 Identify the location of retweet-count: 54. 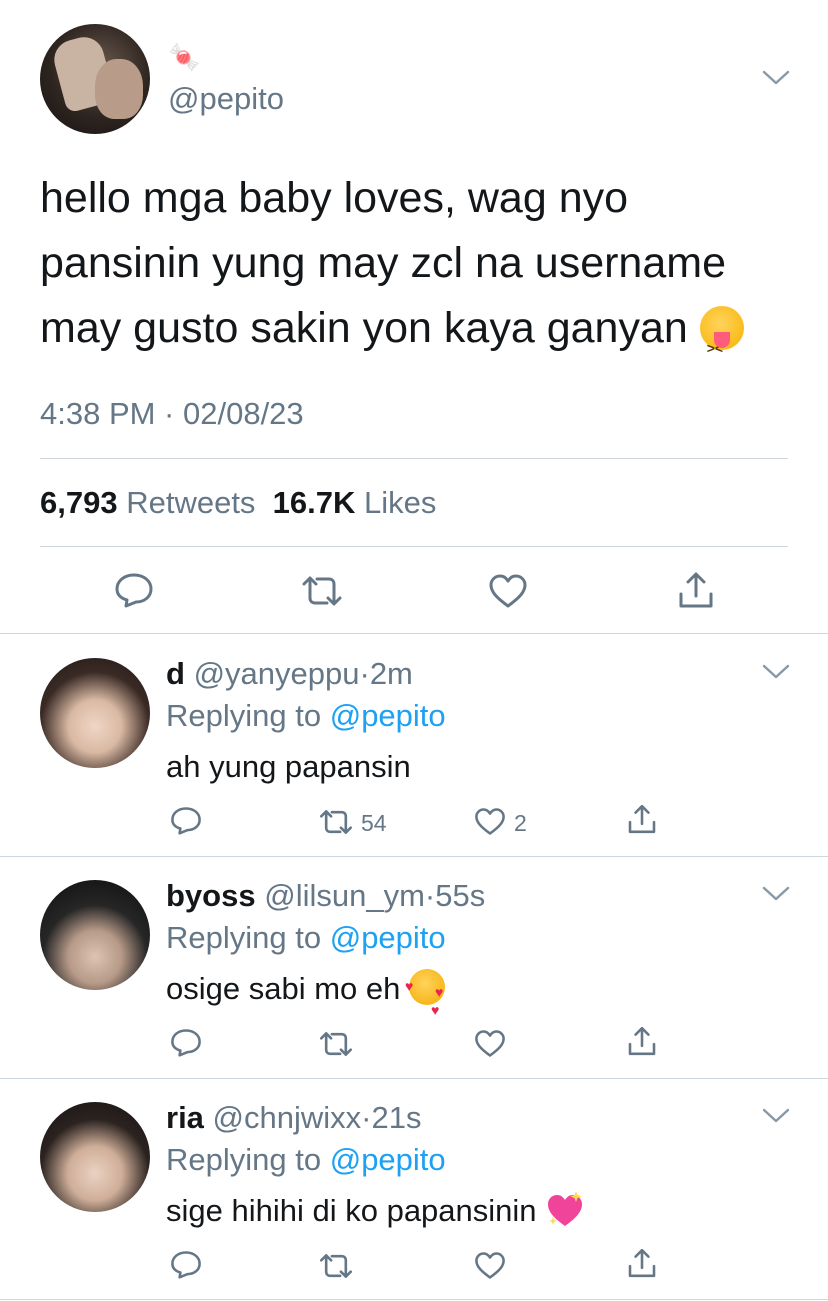
(374, 823).